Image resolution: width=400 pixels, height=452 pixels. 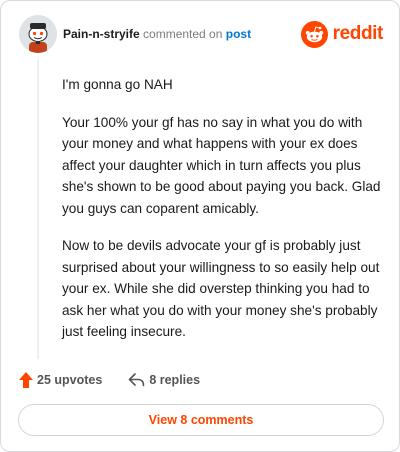 I want to click on reddit-logo: reddit, so click(x=342, y=34).